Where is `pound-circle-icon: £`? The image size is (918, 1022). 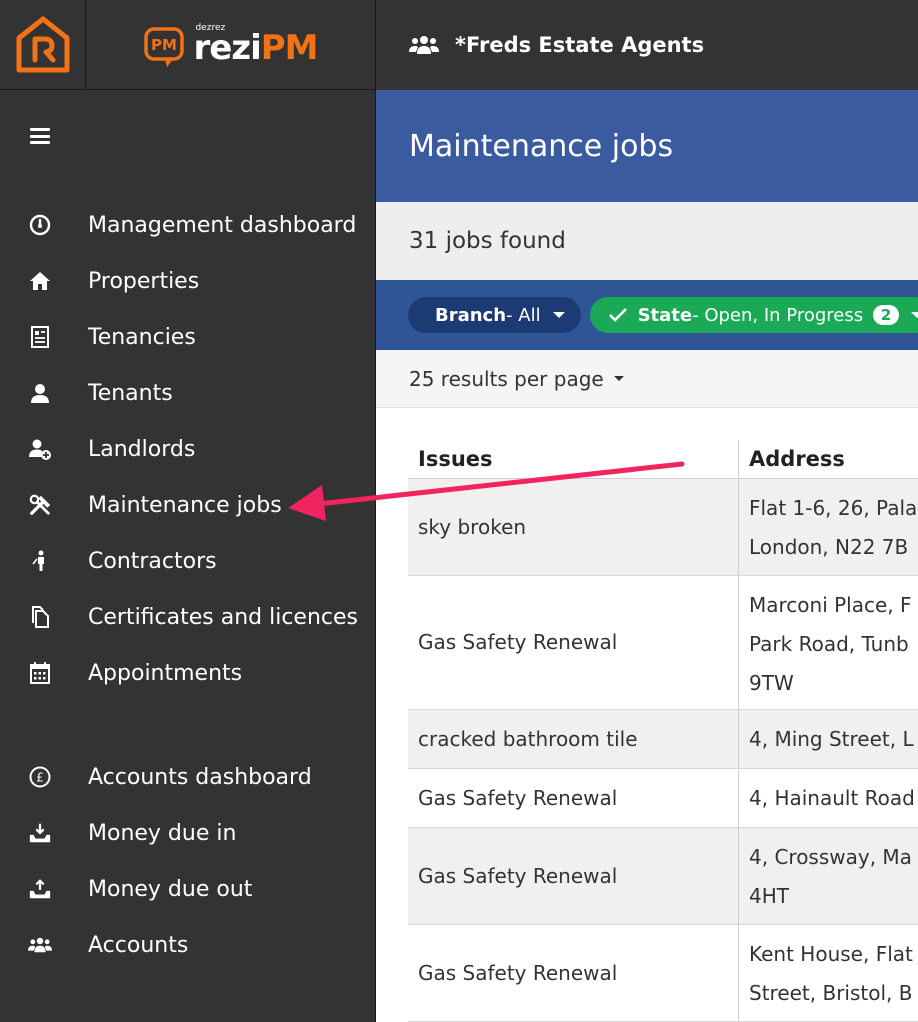 pound-circle-icon: £ is located at coordinates (40, 777).